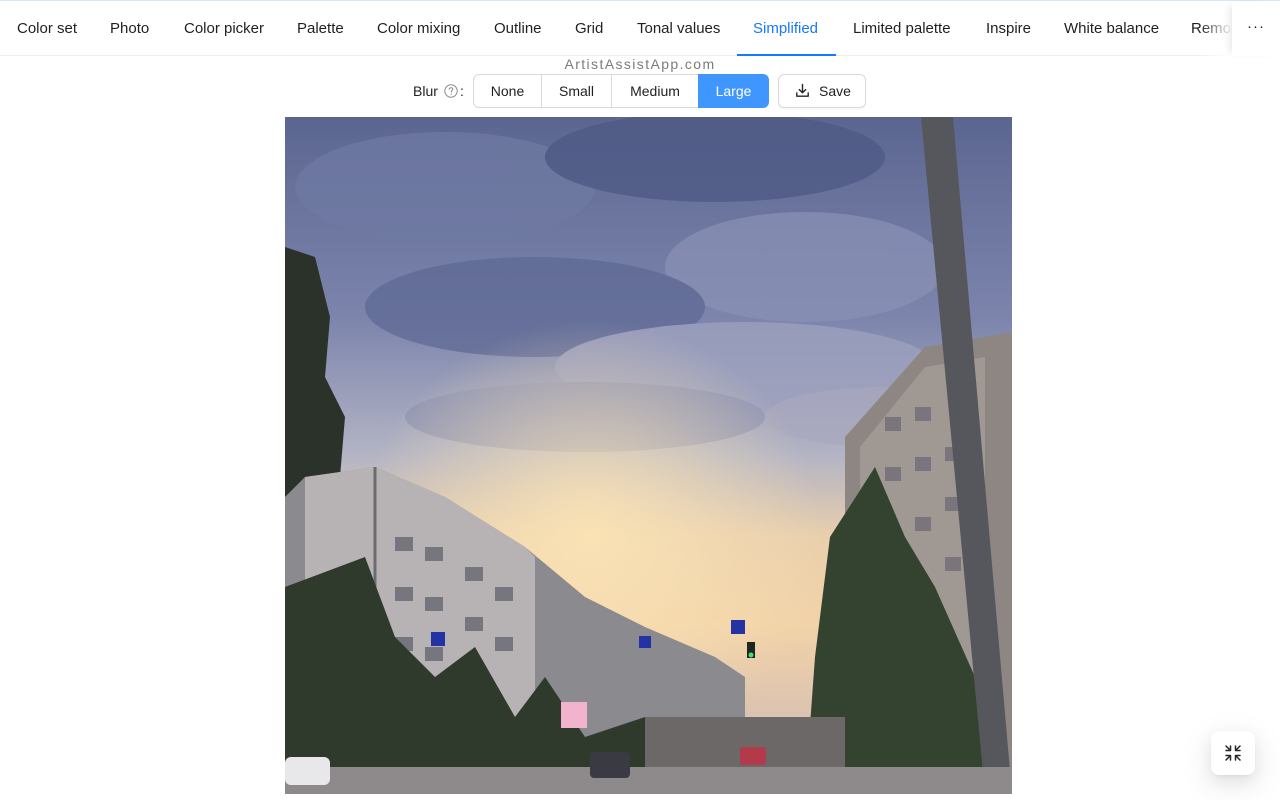  Describe the element at coordinates (640, 64) in the screenshot. I see `watermark: ArtistAssistApp.com` at that location.